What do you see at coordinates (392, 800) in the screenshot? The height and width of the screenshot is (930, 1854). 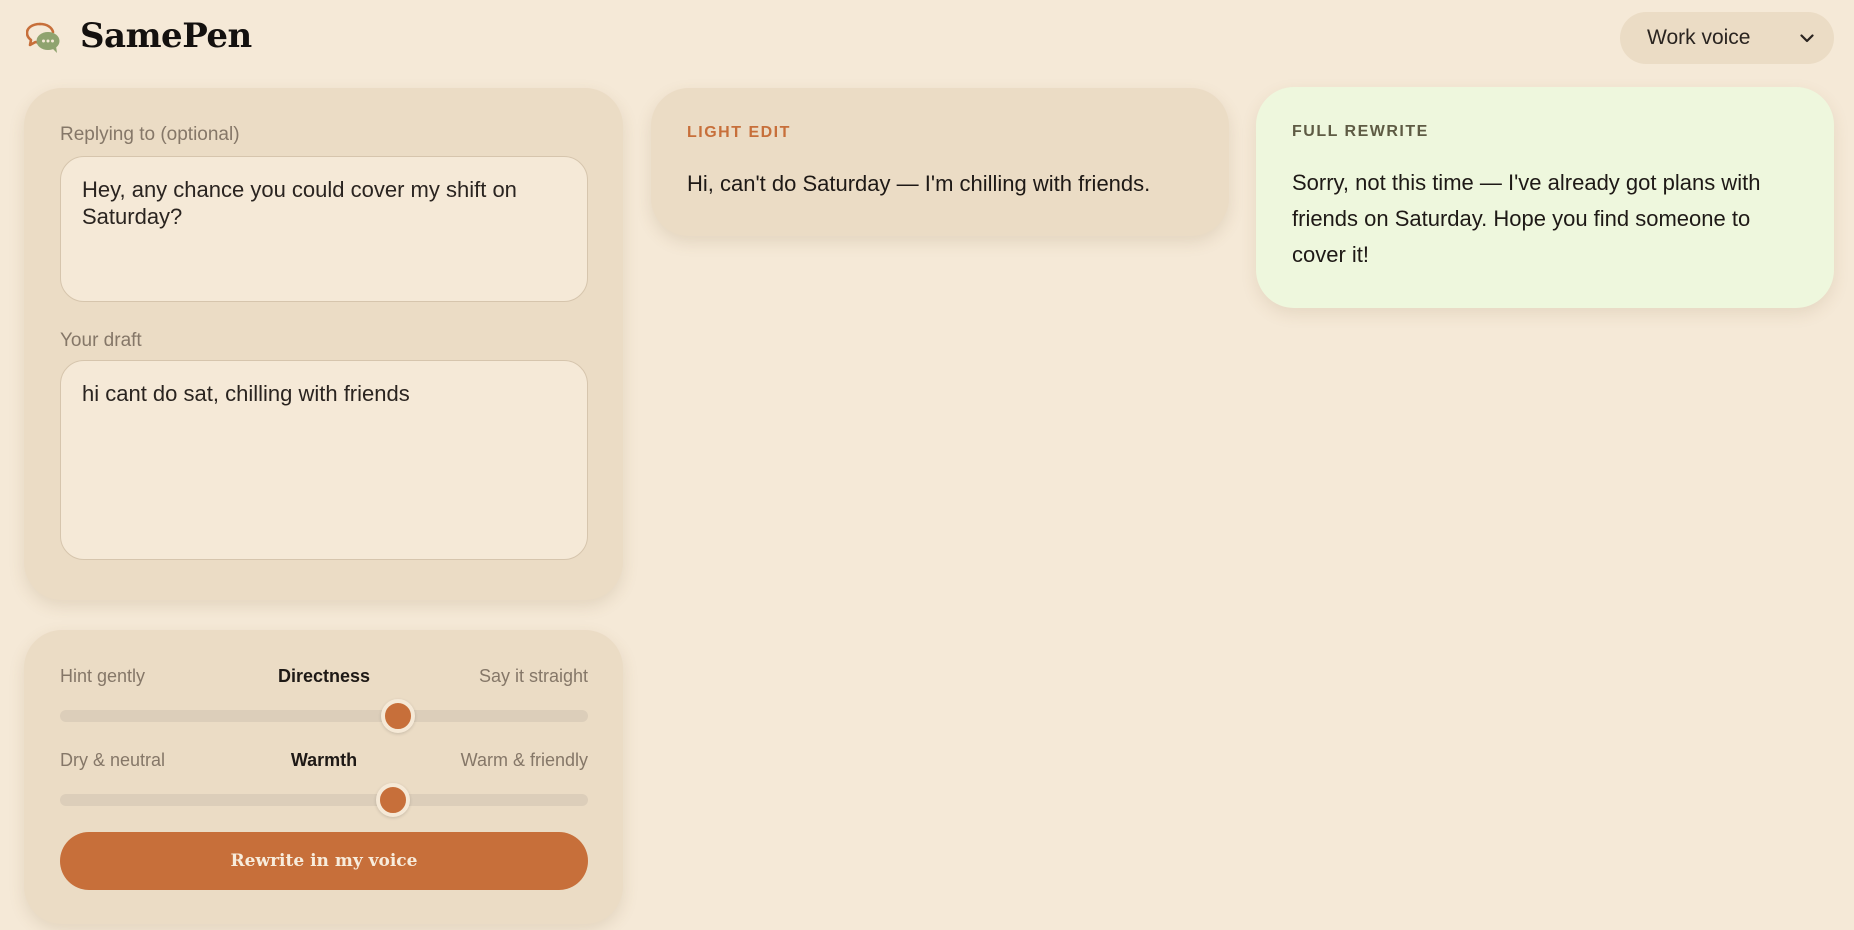 I see `warmth-slider-thumb` at bounding box center [392, 800].